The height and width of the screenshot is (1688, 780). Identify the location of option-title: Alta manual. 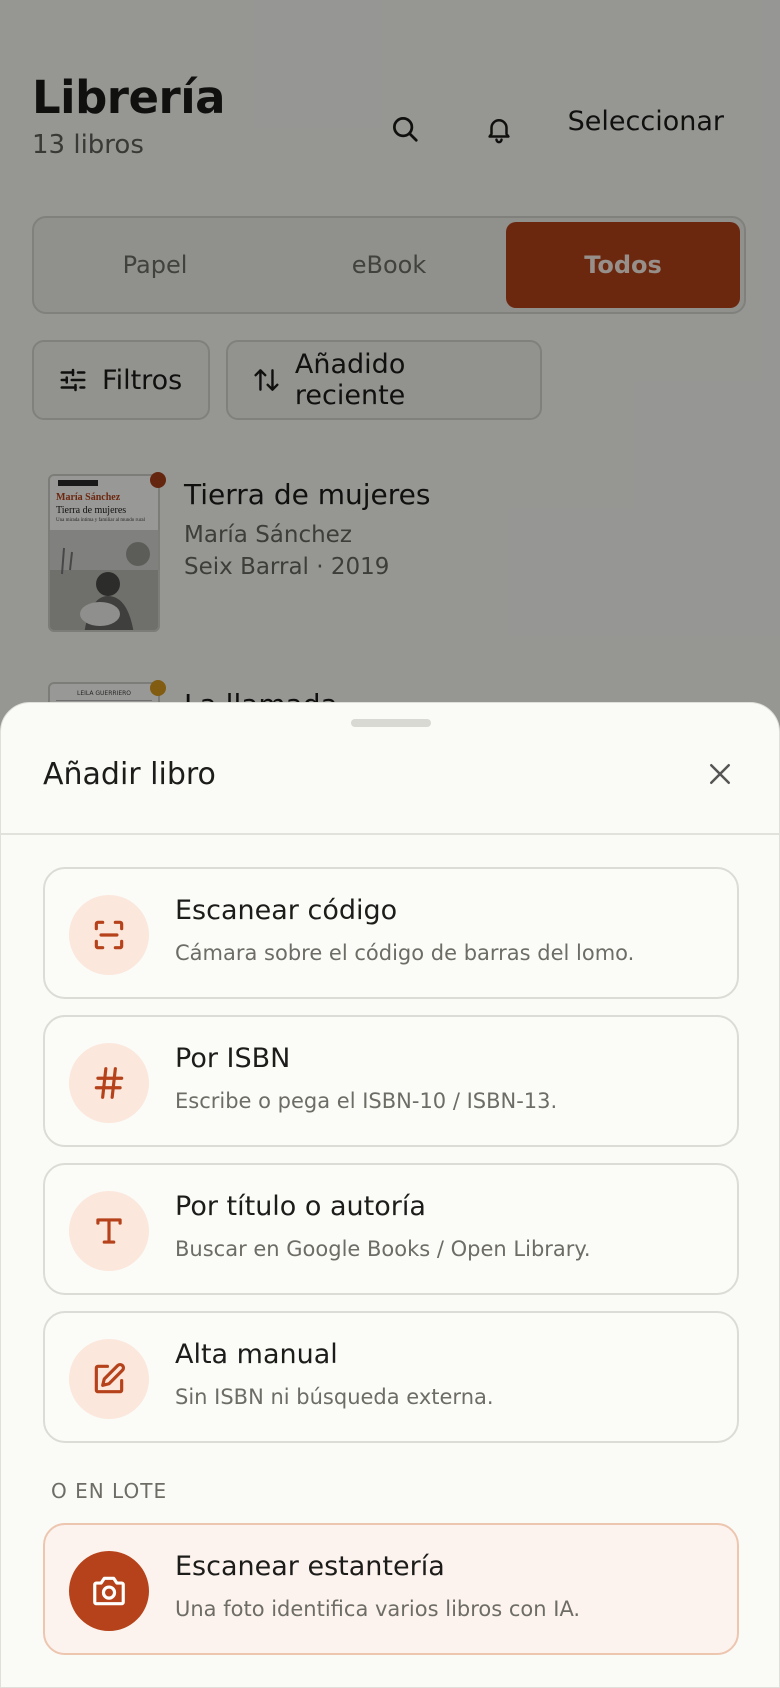
(256, 1354).